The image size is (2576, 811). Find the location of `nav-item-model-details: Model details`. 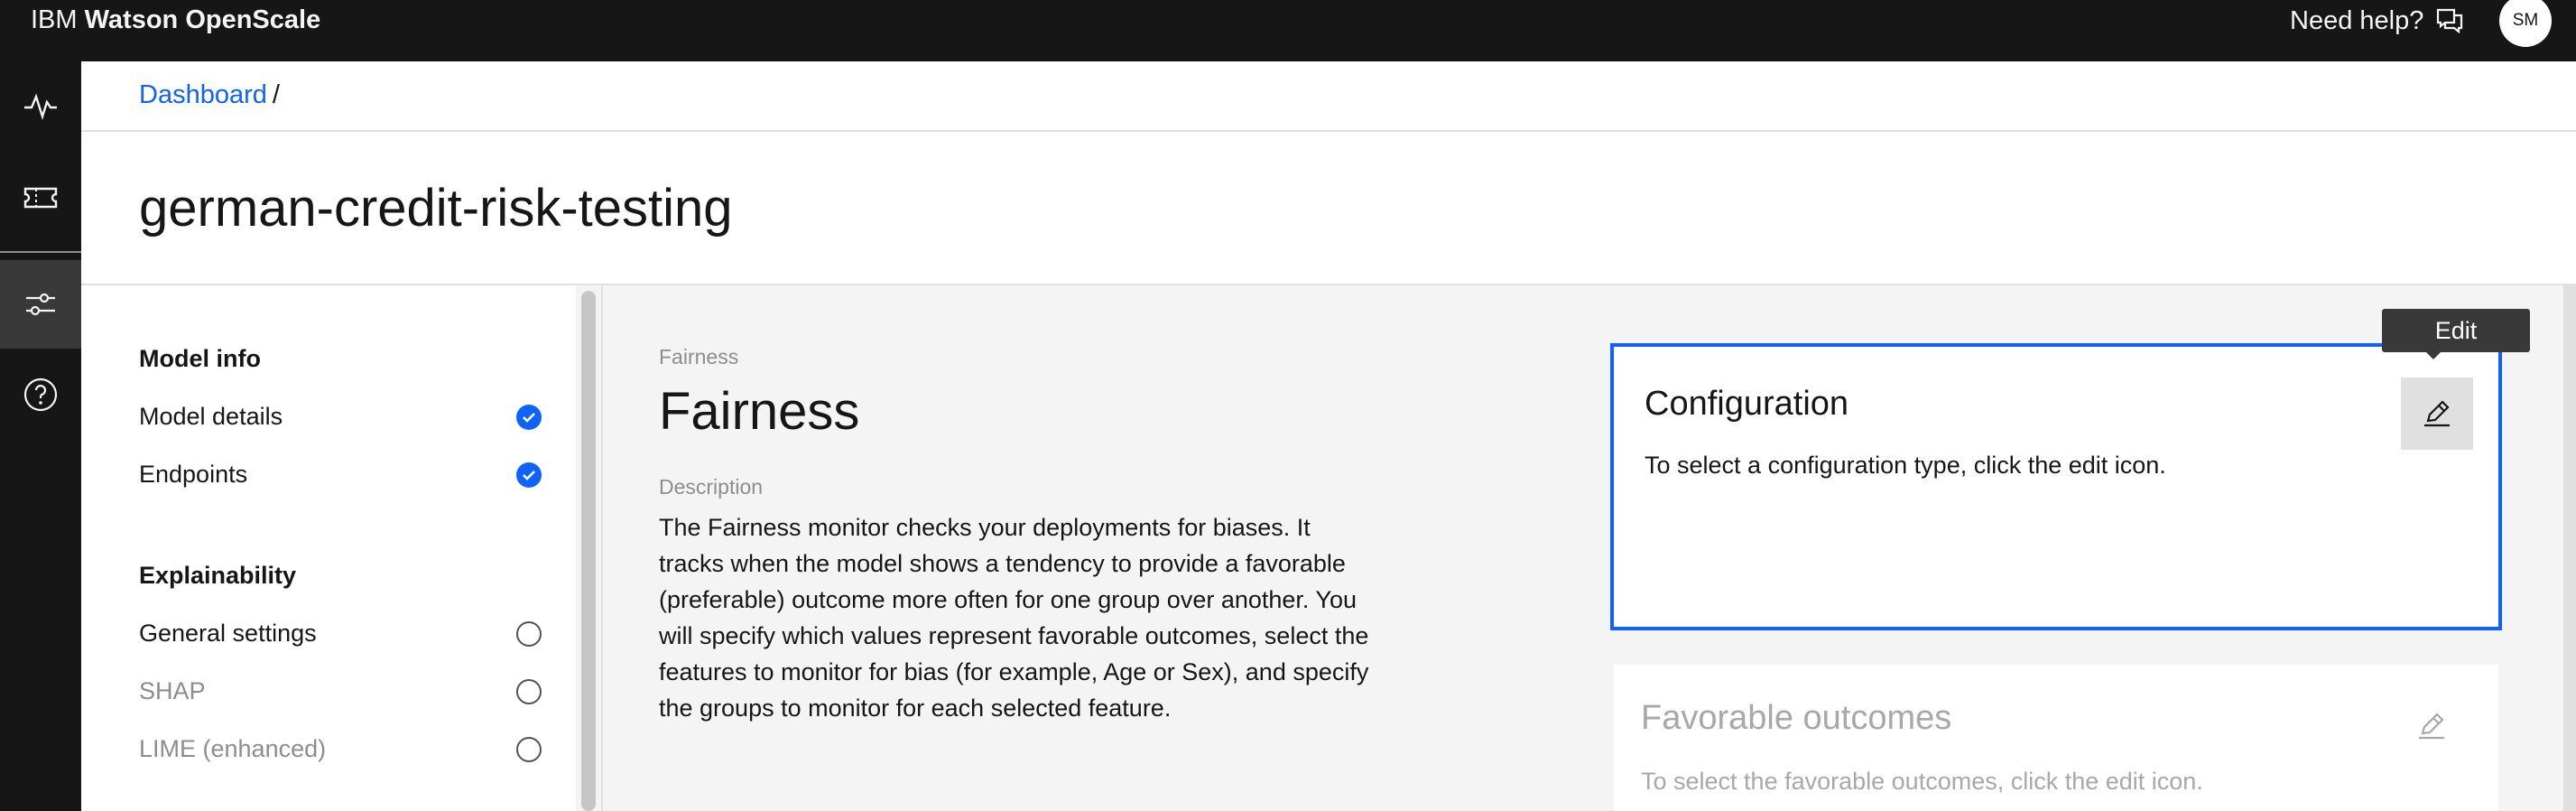

nav-item-model-details: Model details is located at coordinates (211, 416).